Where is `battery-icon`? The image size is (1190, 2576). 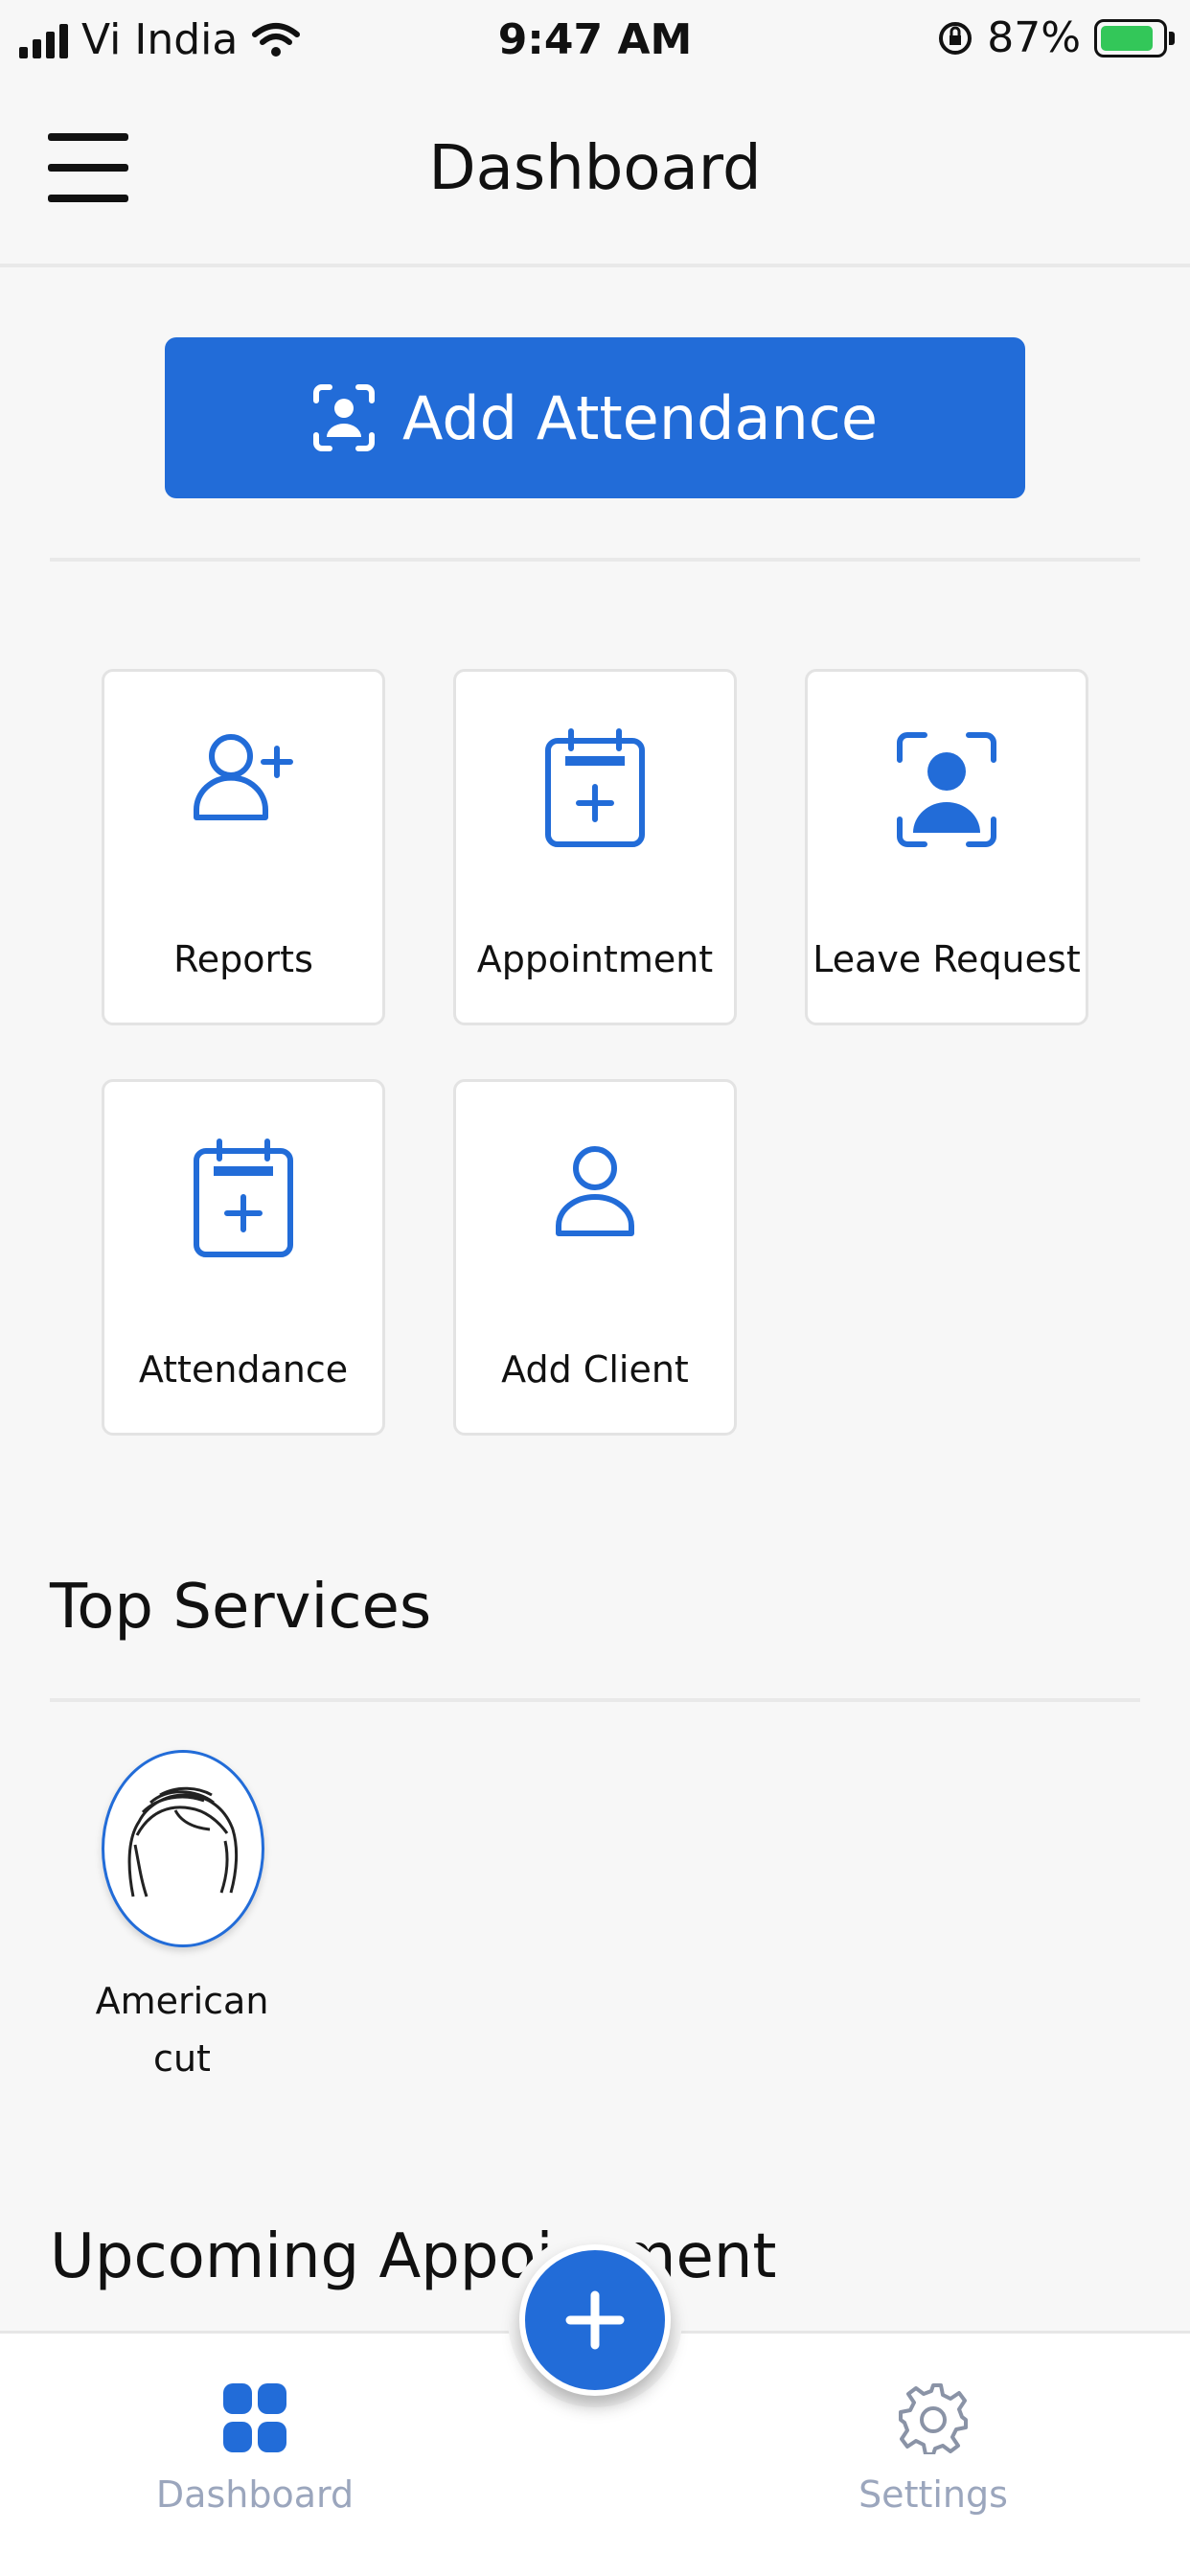
battery-icon is located at coordinates (1134, 38).